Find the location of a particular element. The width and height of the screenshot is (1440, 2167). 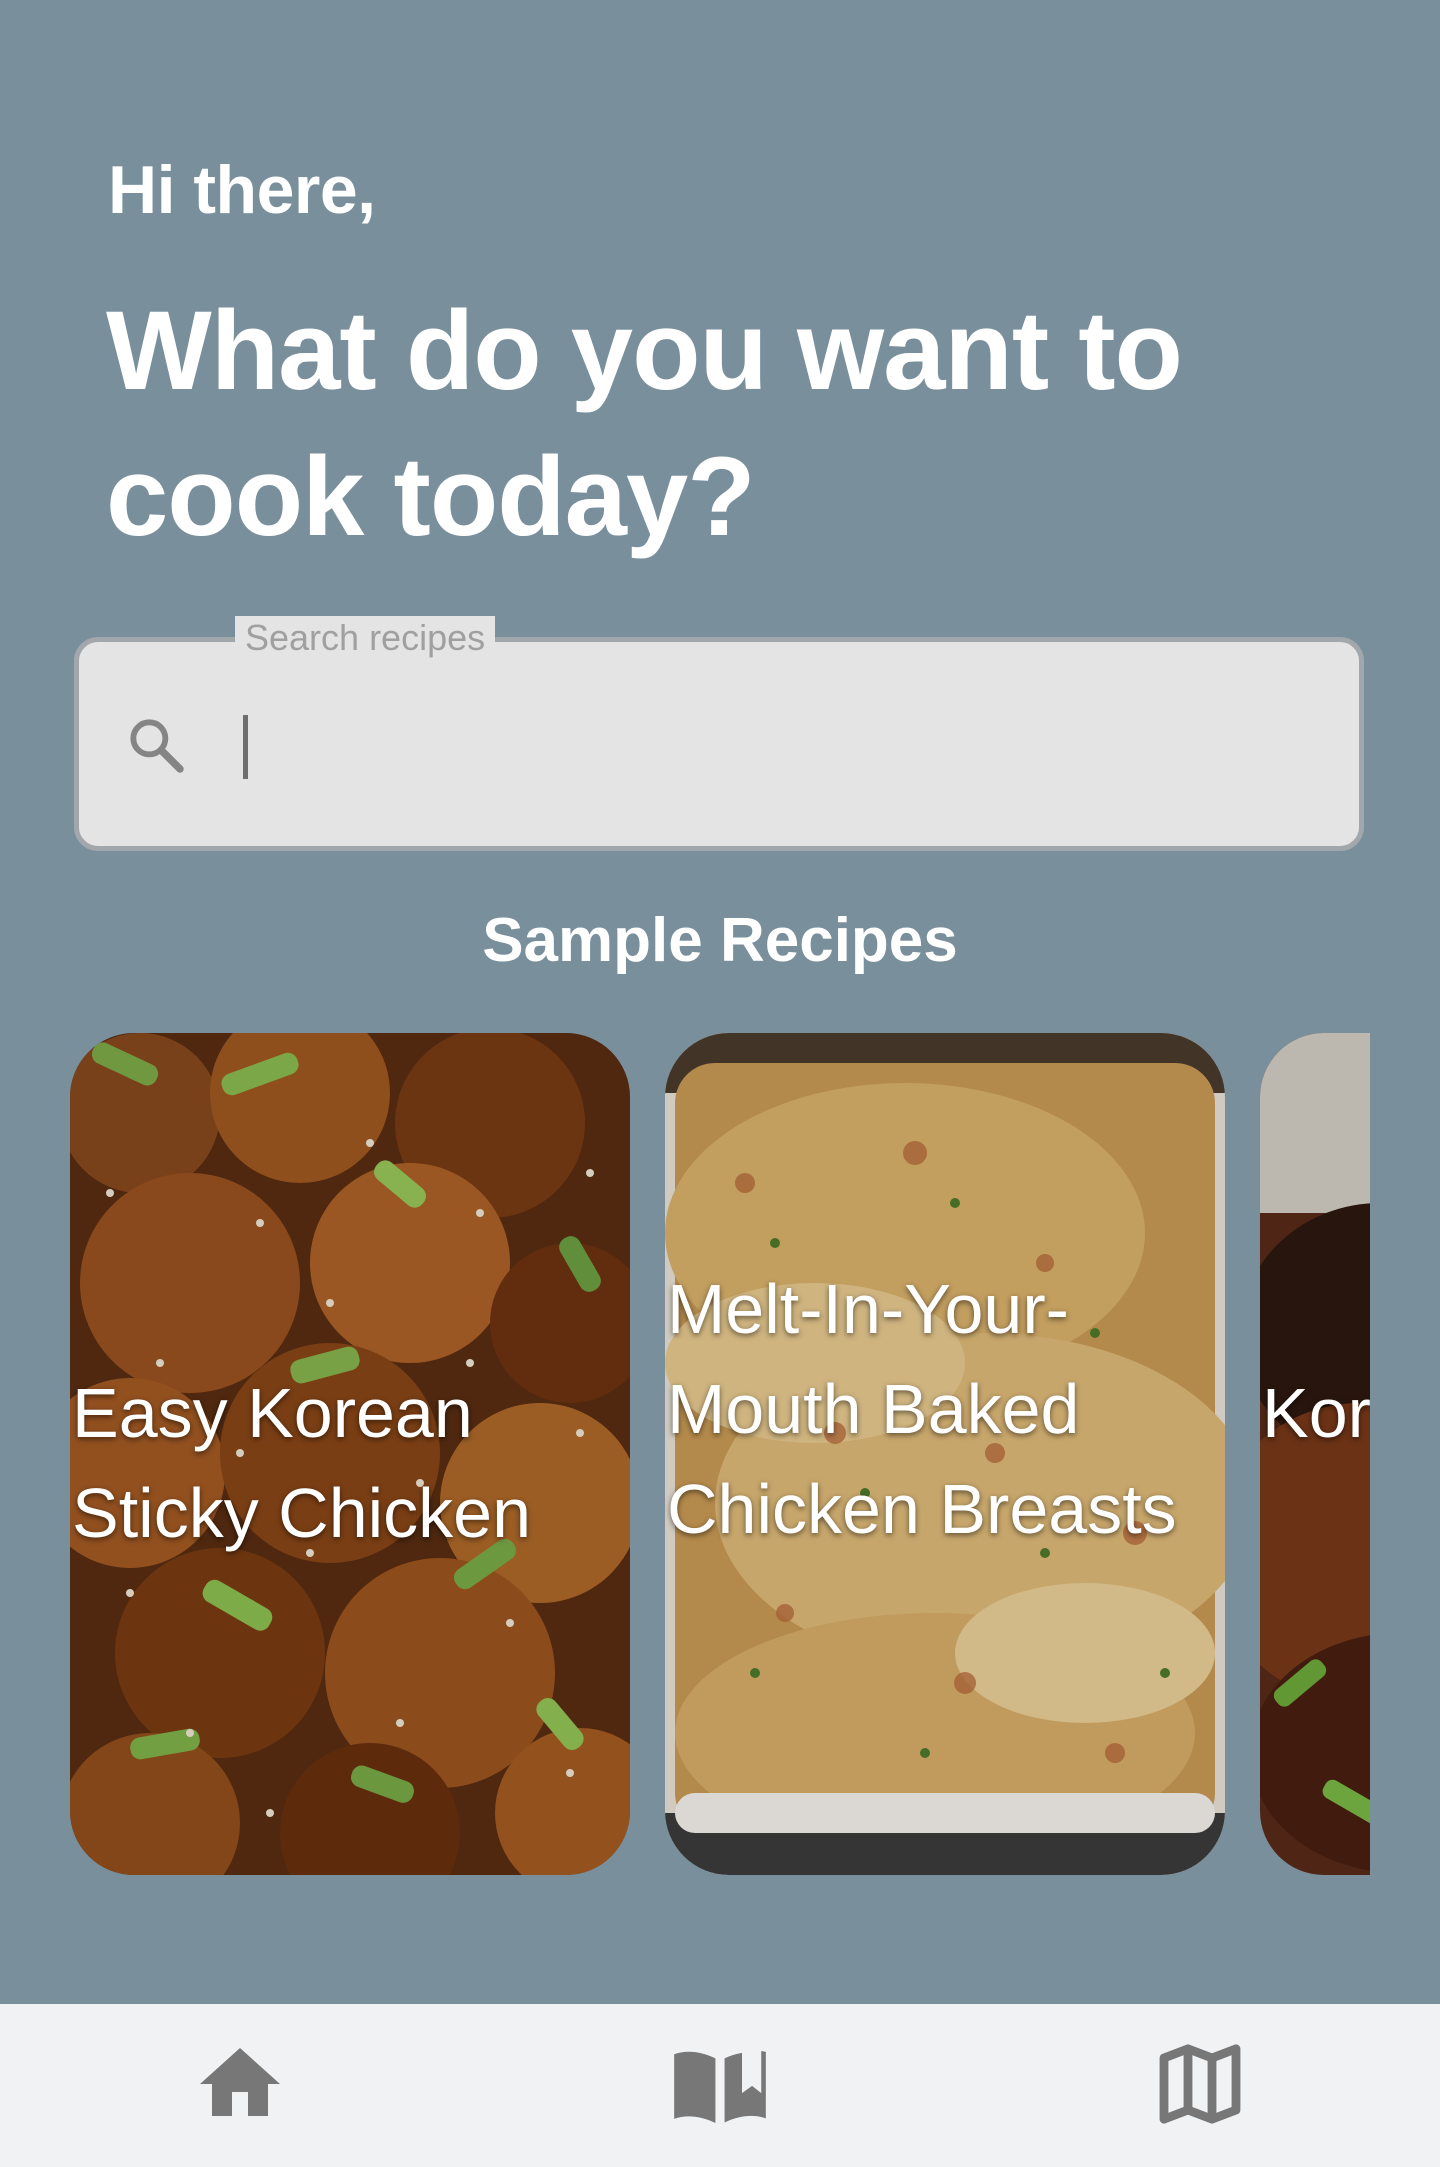

search-input is located at coordinates (772, 745).